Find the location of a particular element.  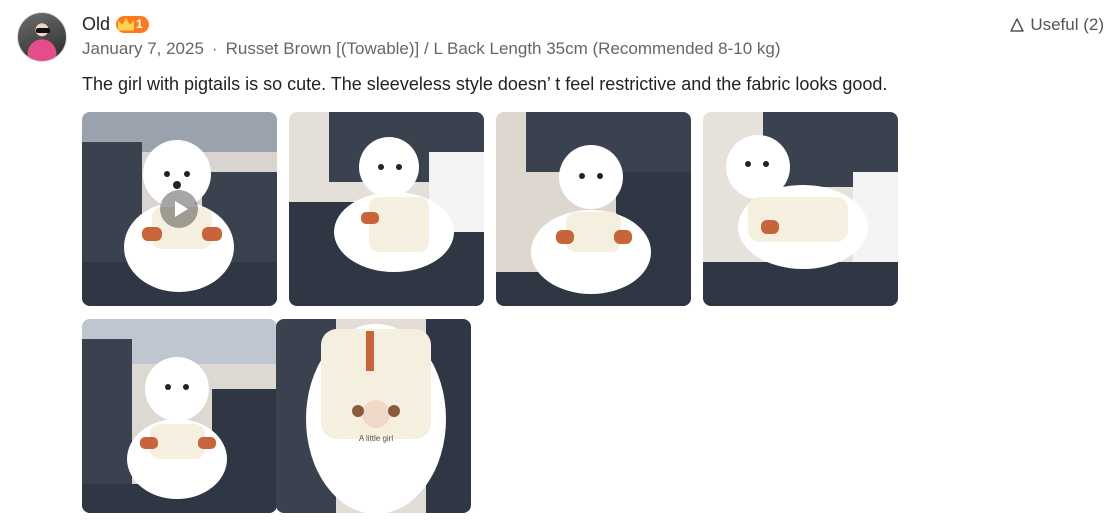

useful-label: Useful (2) is located at coordinates (1067, 24).